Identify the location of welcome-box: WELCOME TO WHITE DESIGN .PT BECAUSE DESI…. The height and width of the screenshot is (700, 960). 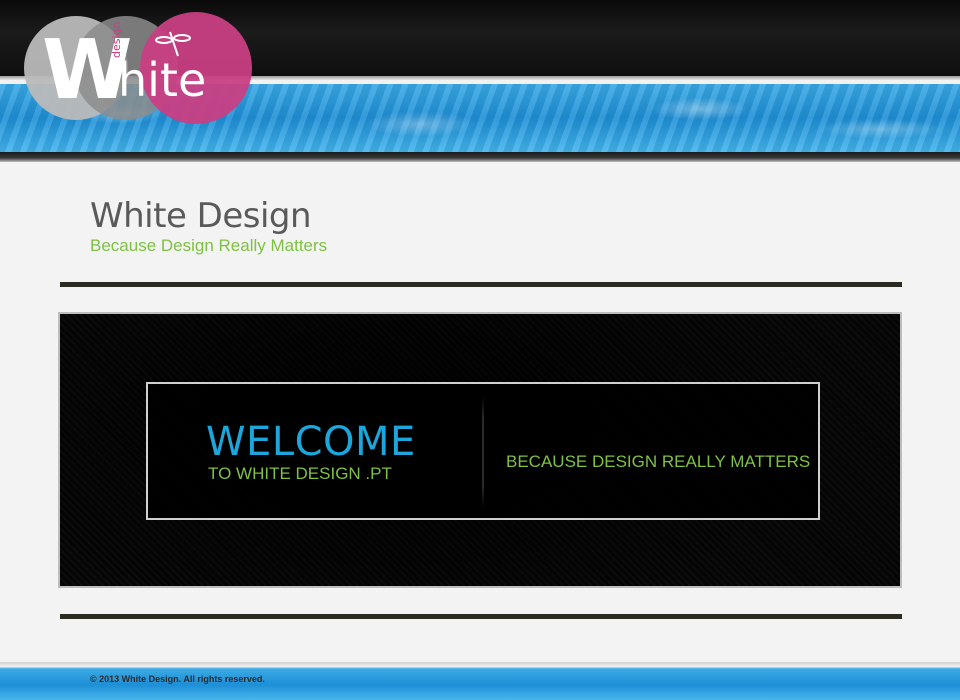
(483, 451).